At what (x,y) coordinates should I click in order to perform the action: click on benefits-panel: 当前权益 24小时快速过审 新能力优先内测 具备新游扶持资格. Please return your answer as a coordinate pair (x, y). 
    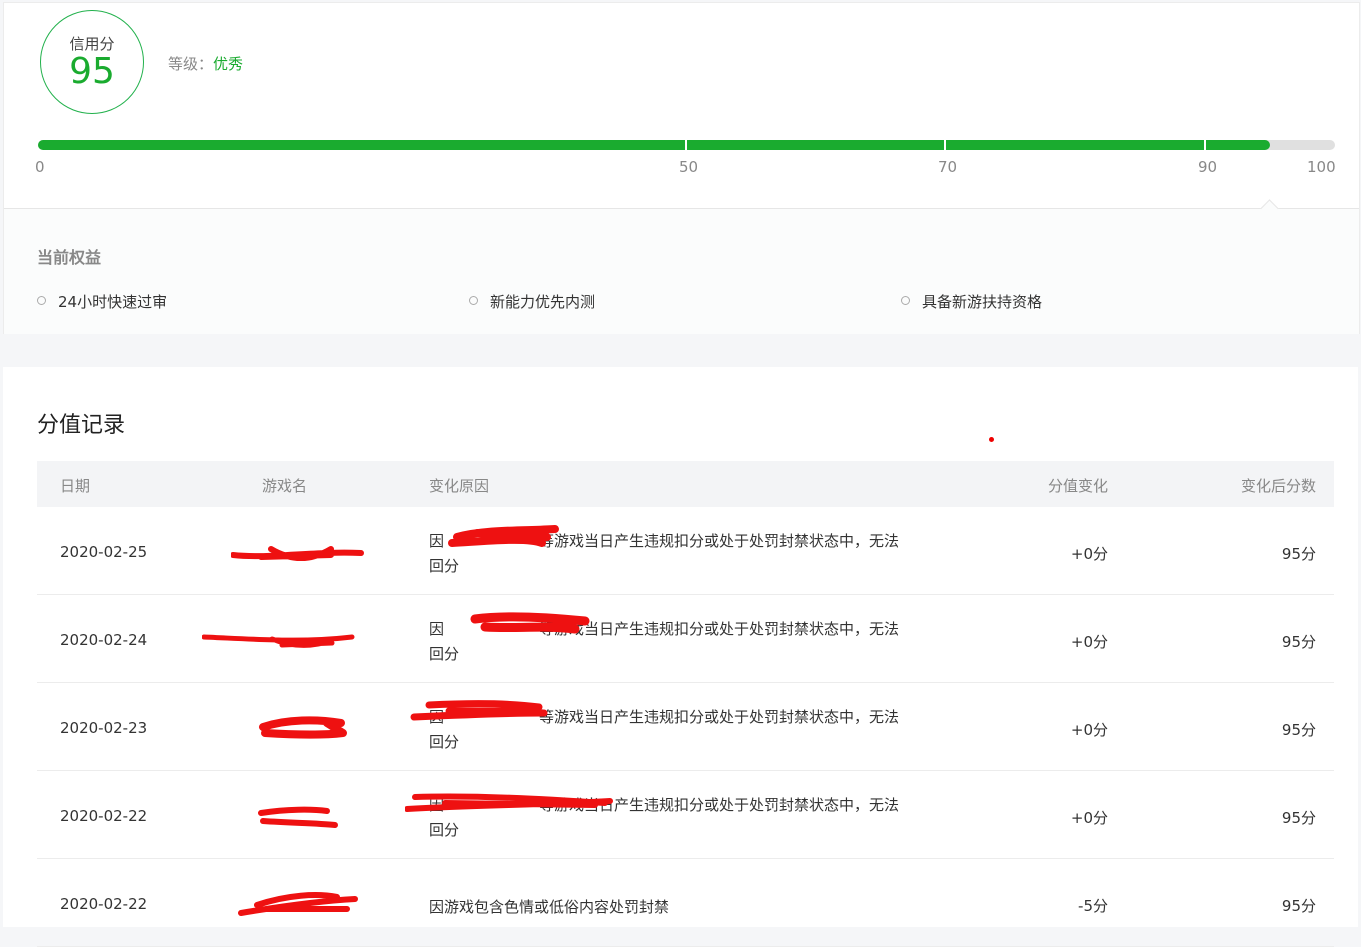
    Looking at the image, I should click on (681, 266).